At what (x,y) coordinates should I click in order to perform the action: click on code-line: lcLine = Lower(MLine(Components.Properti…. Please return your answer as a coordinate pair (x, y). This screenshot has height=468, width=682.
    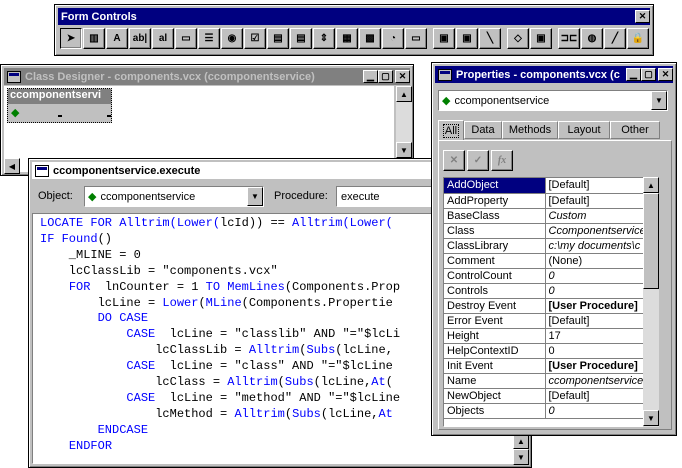
    Looking at the image, I should click on (220, 304).